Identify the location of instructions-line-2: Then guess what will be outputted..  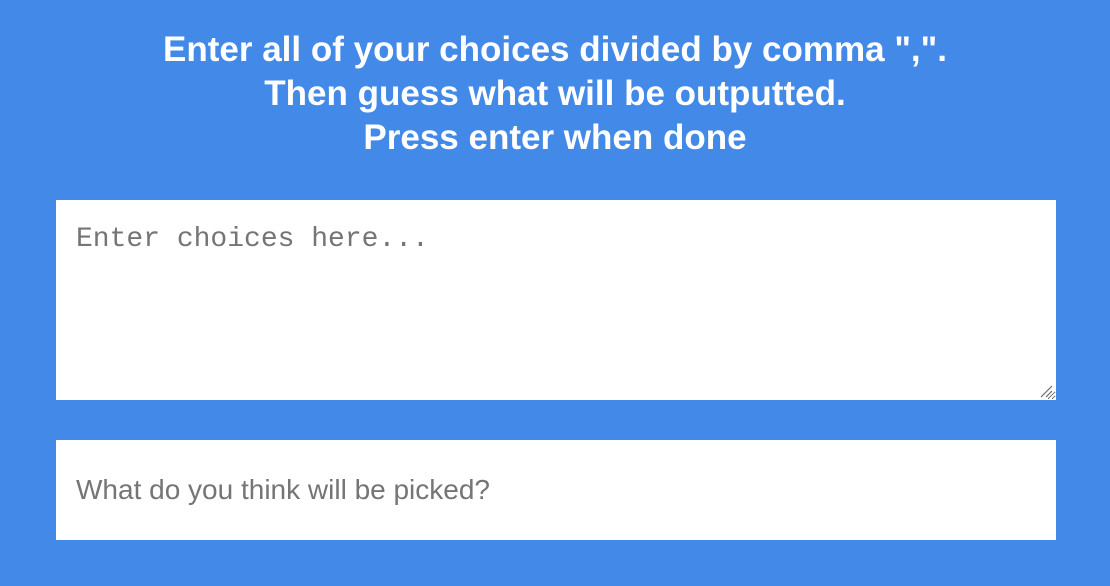
(555, 93).